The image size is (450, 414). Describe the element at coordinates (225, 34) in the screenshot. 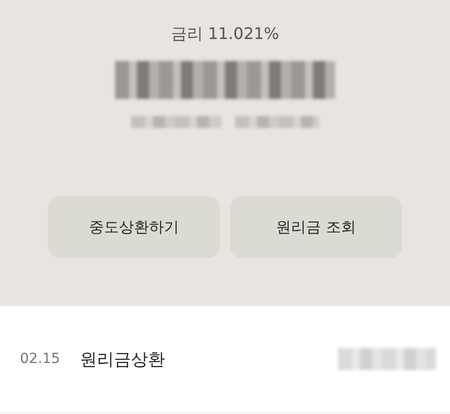

I see `interest-rate-label: 금리 11.021%` at that location.